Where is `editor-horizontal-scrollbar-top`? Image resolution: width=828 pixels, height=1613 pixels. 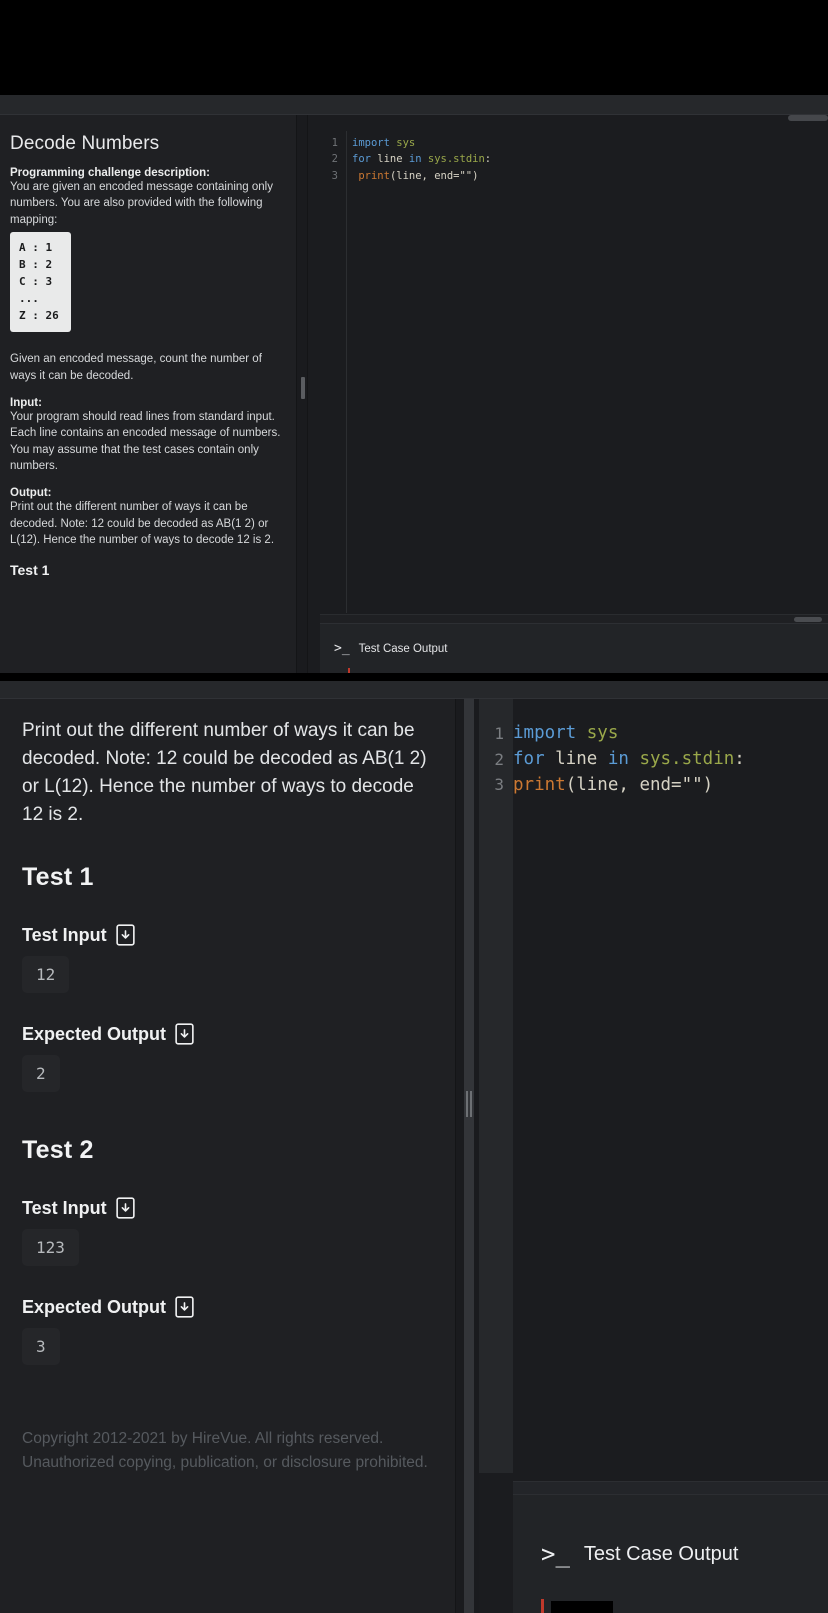
editor-horizontal-scrollbar-top is located at coordinates (808, 118).